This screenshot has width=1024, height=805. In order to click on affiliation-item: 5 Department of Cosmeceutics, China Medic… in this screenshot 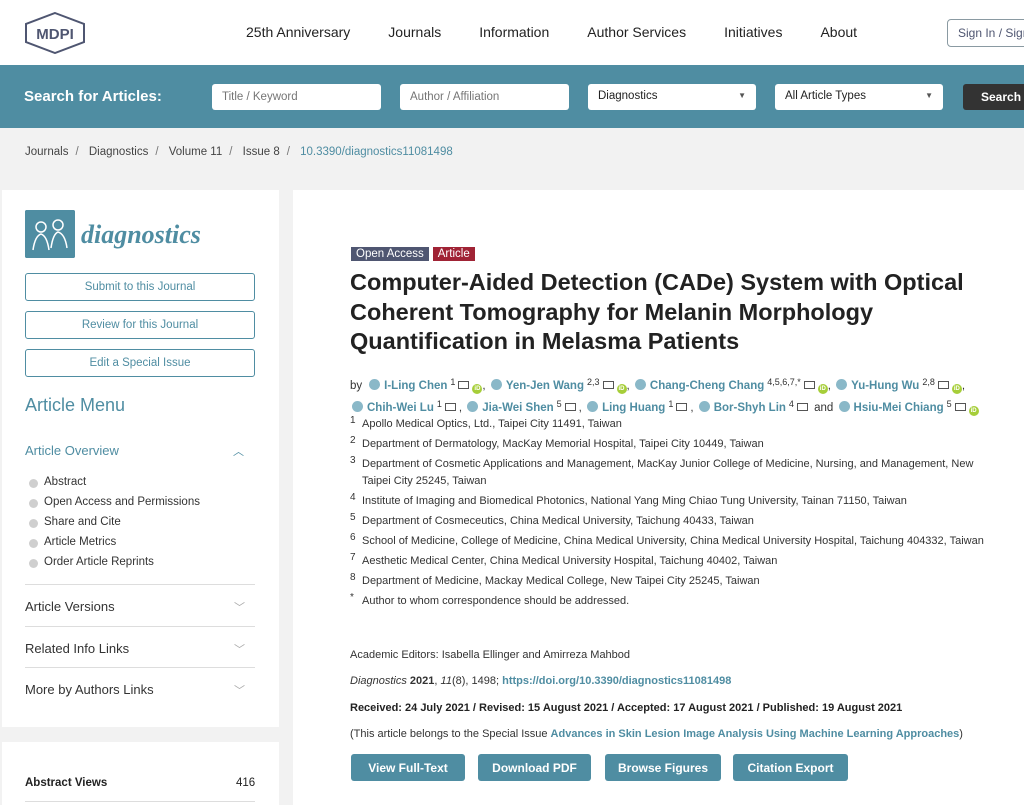, I will do `click(552, 519)`.